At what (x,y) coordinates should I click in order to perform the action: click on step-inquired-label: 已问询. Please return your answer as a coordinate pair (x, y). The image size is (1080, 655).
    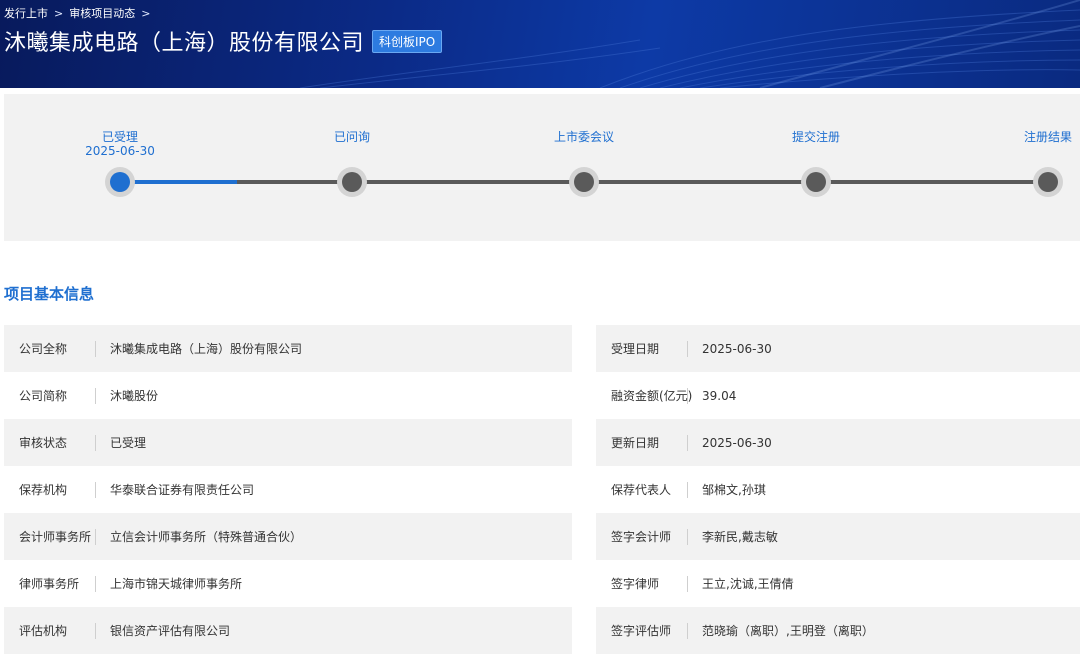
    Looking at the image, I should click on (352, 137).